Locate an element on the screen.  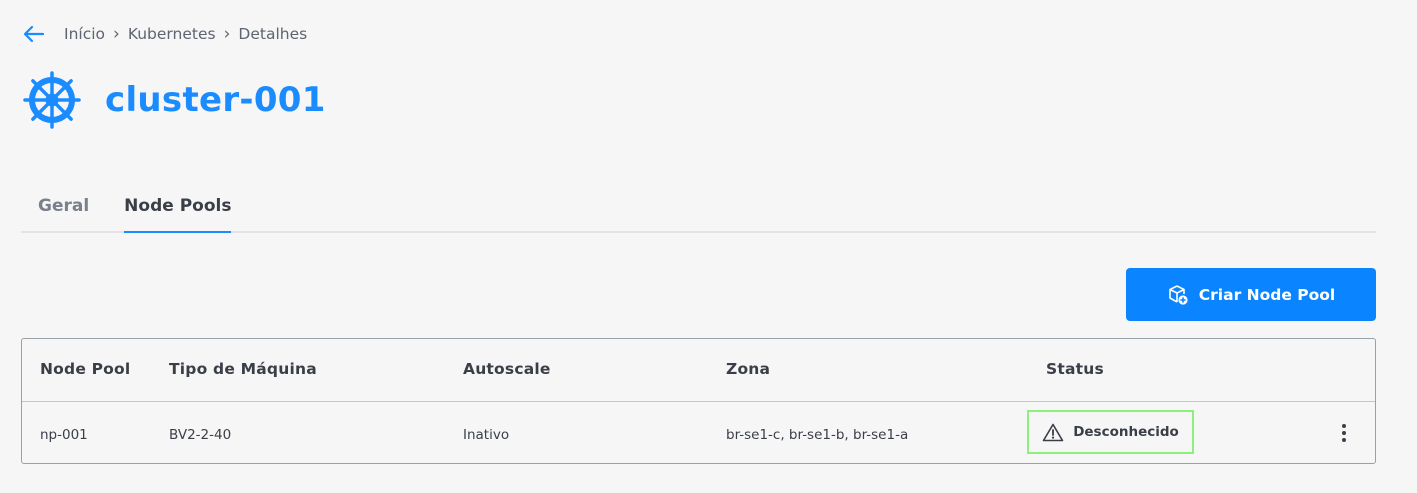
tab-bar: Geral Node Pools is located at coordinates (698, 211).